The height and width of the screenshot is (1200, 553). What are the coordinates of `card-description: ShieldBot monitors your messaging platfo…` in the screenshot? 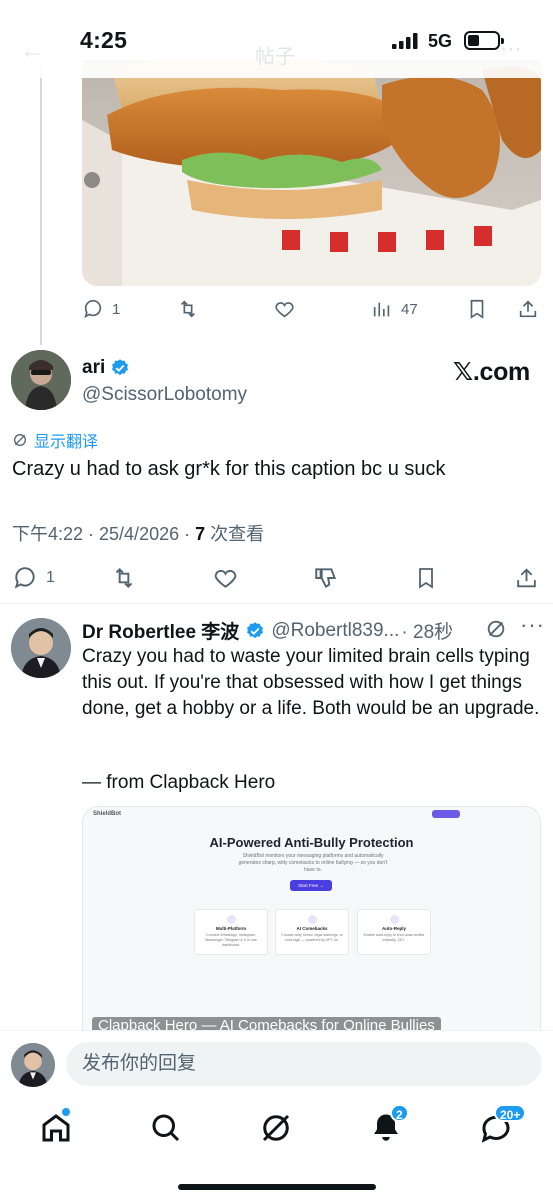 It's located at (313, 863).